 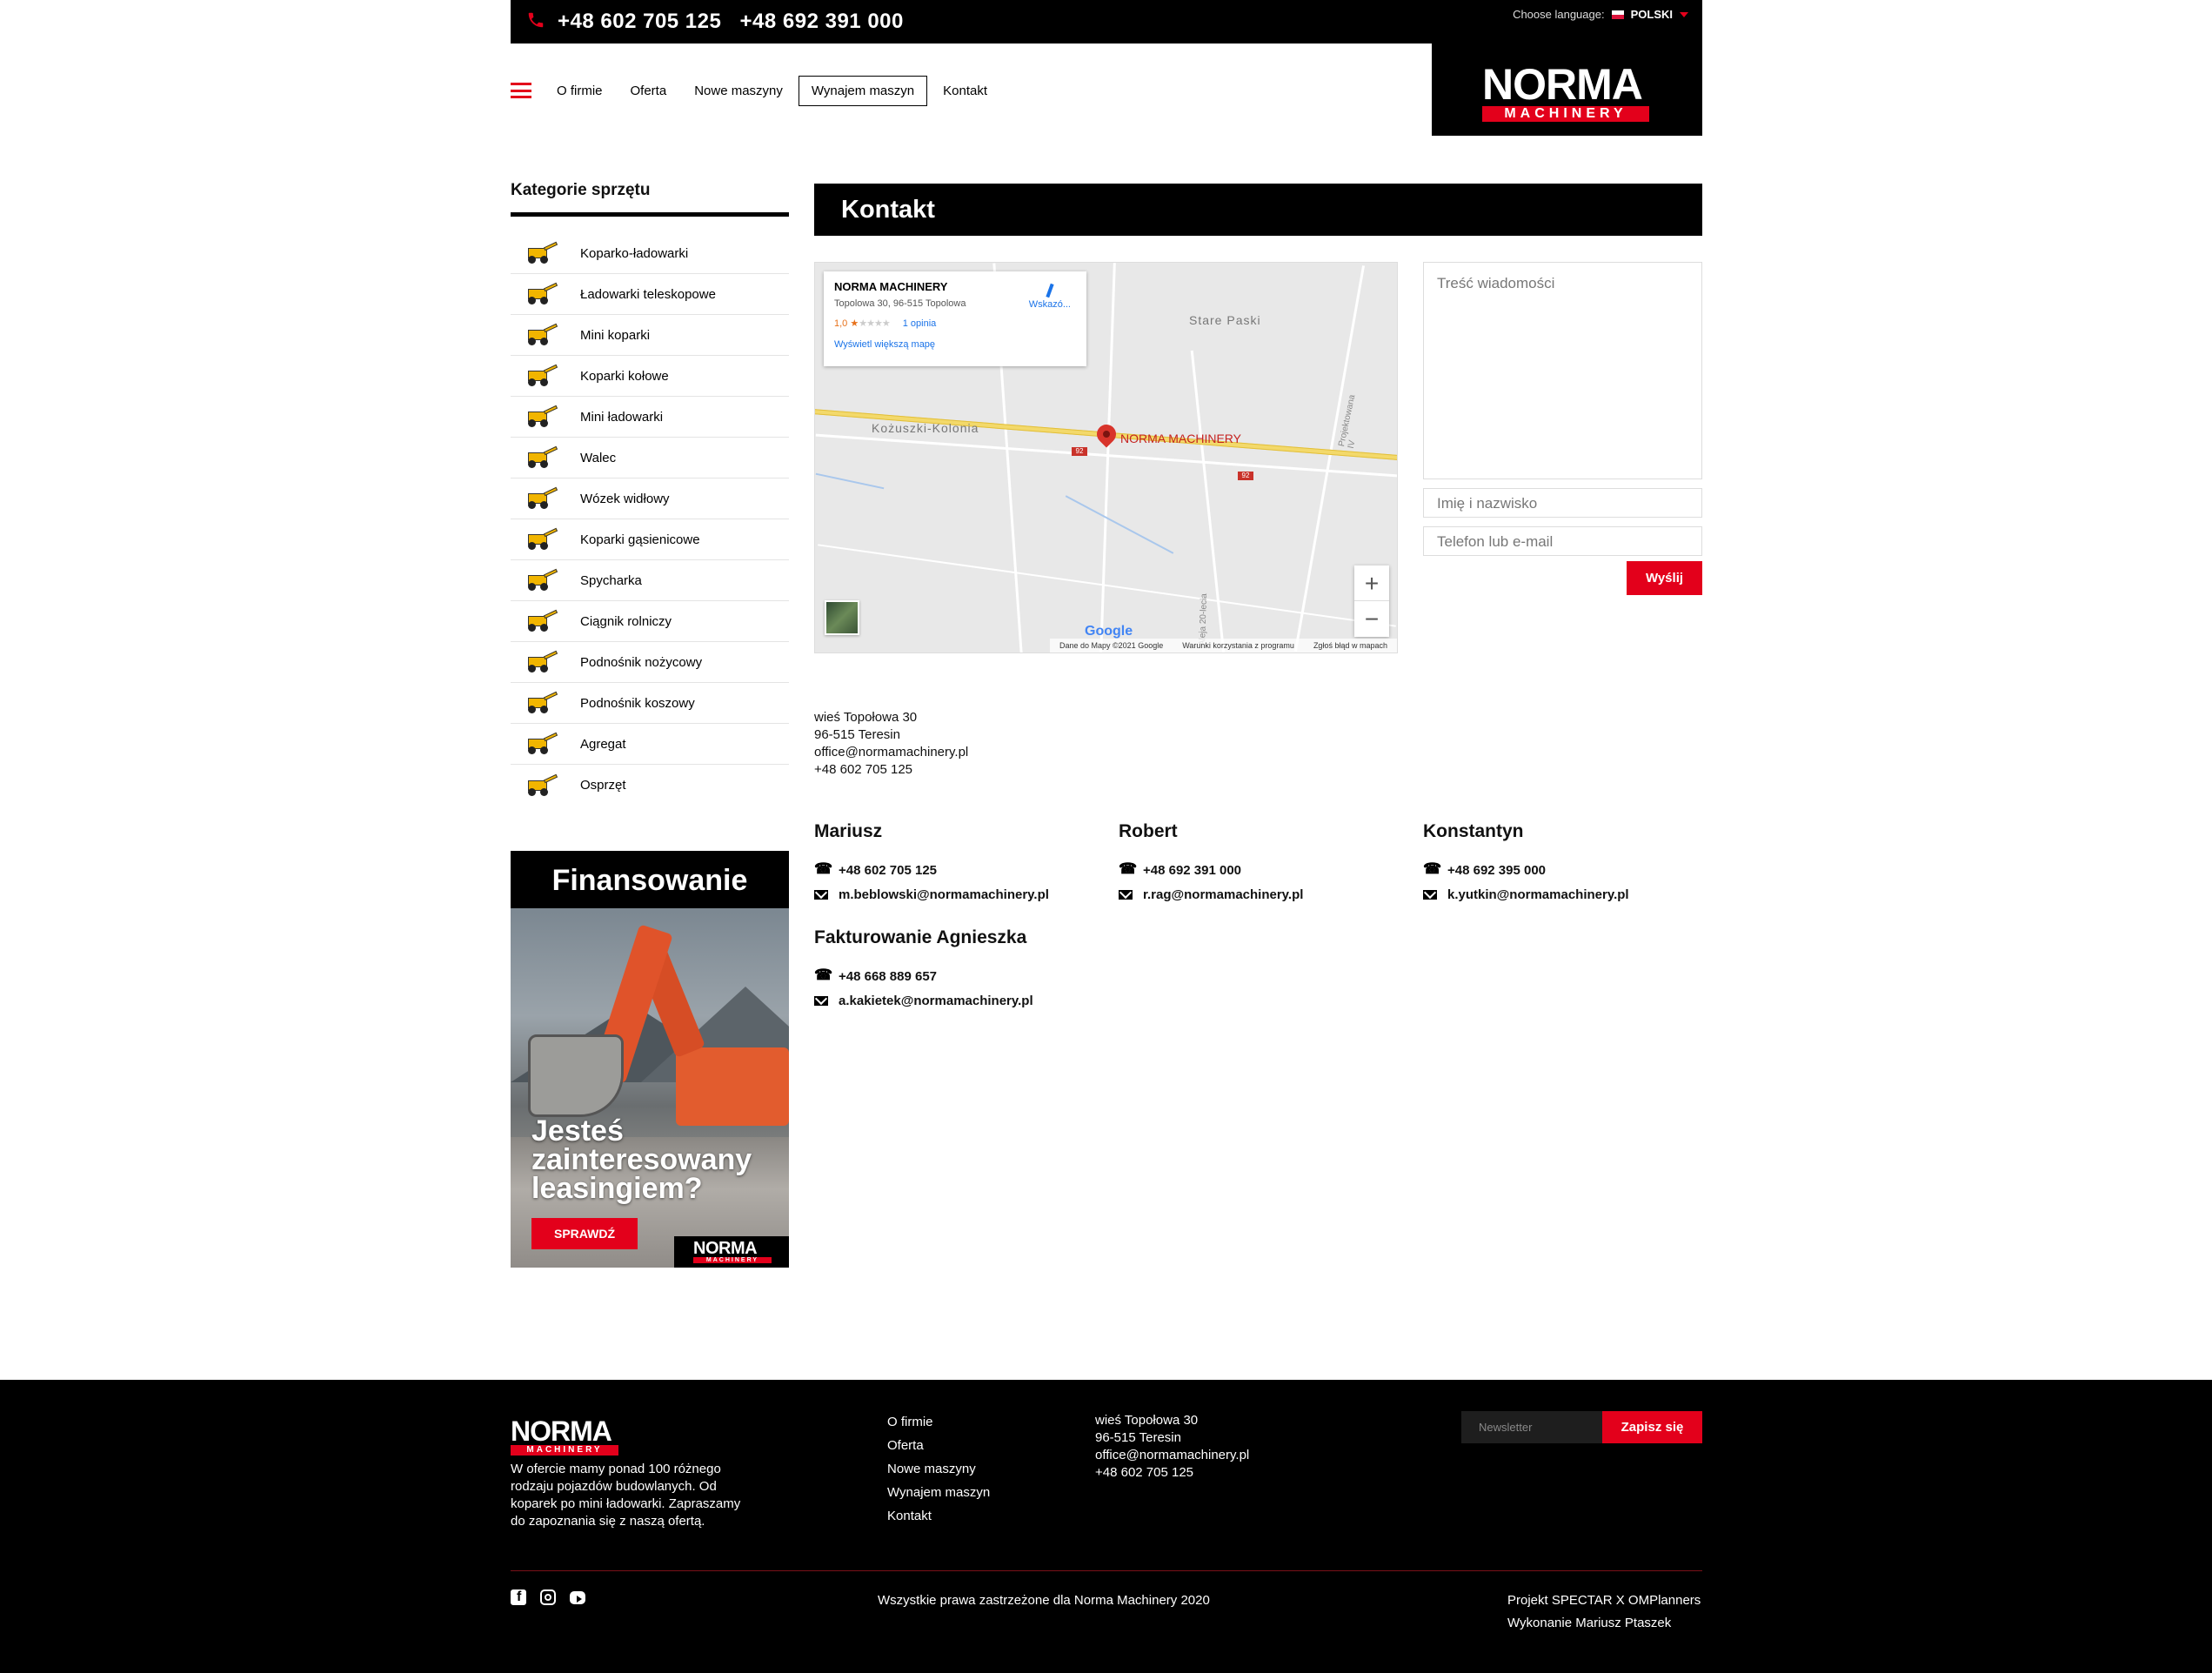 I want to click on language-label: Choose language:, so click(x=1559, y=14).